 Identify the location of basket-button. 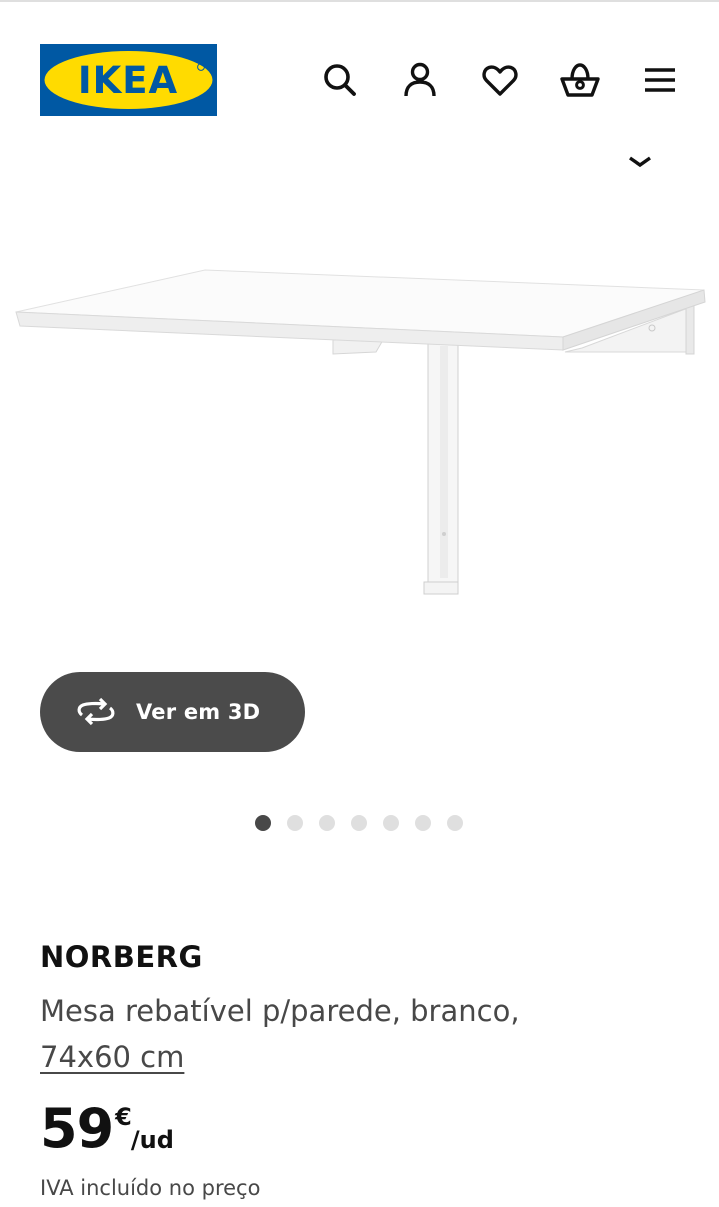
(580, 80).